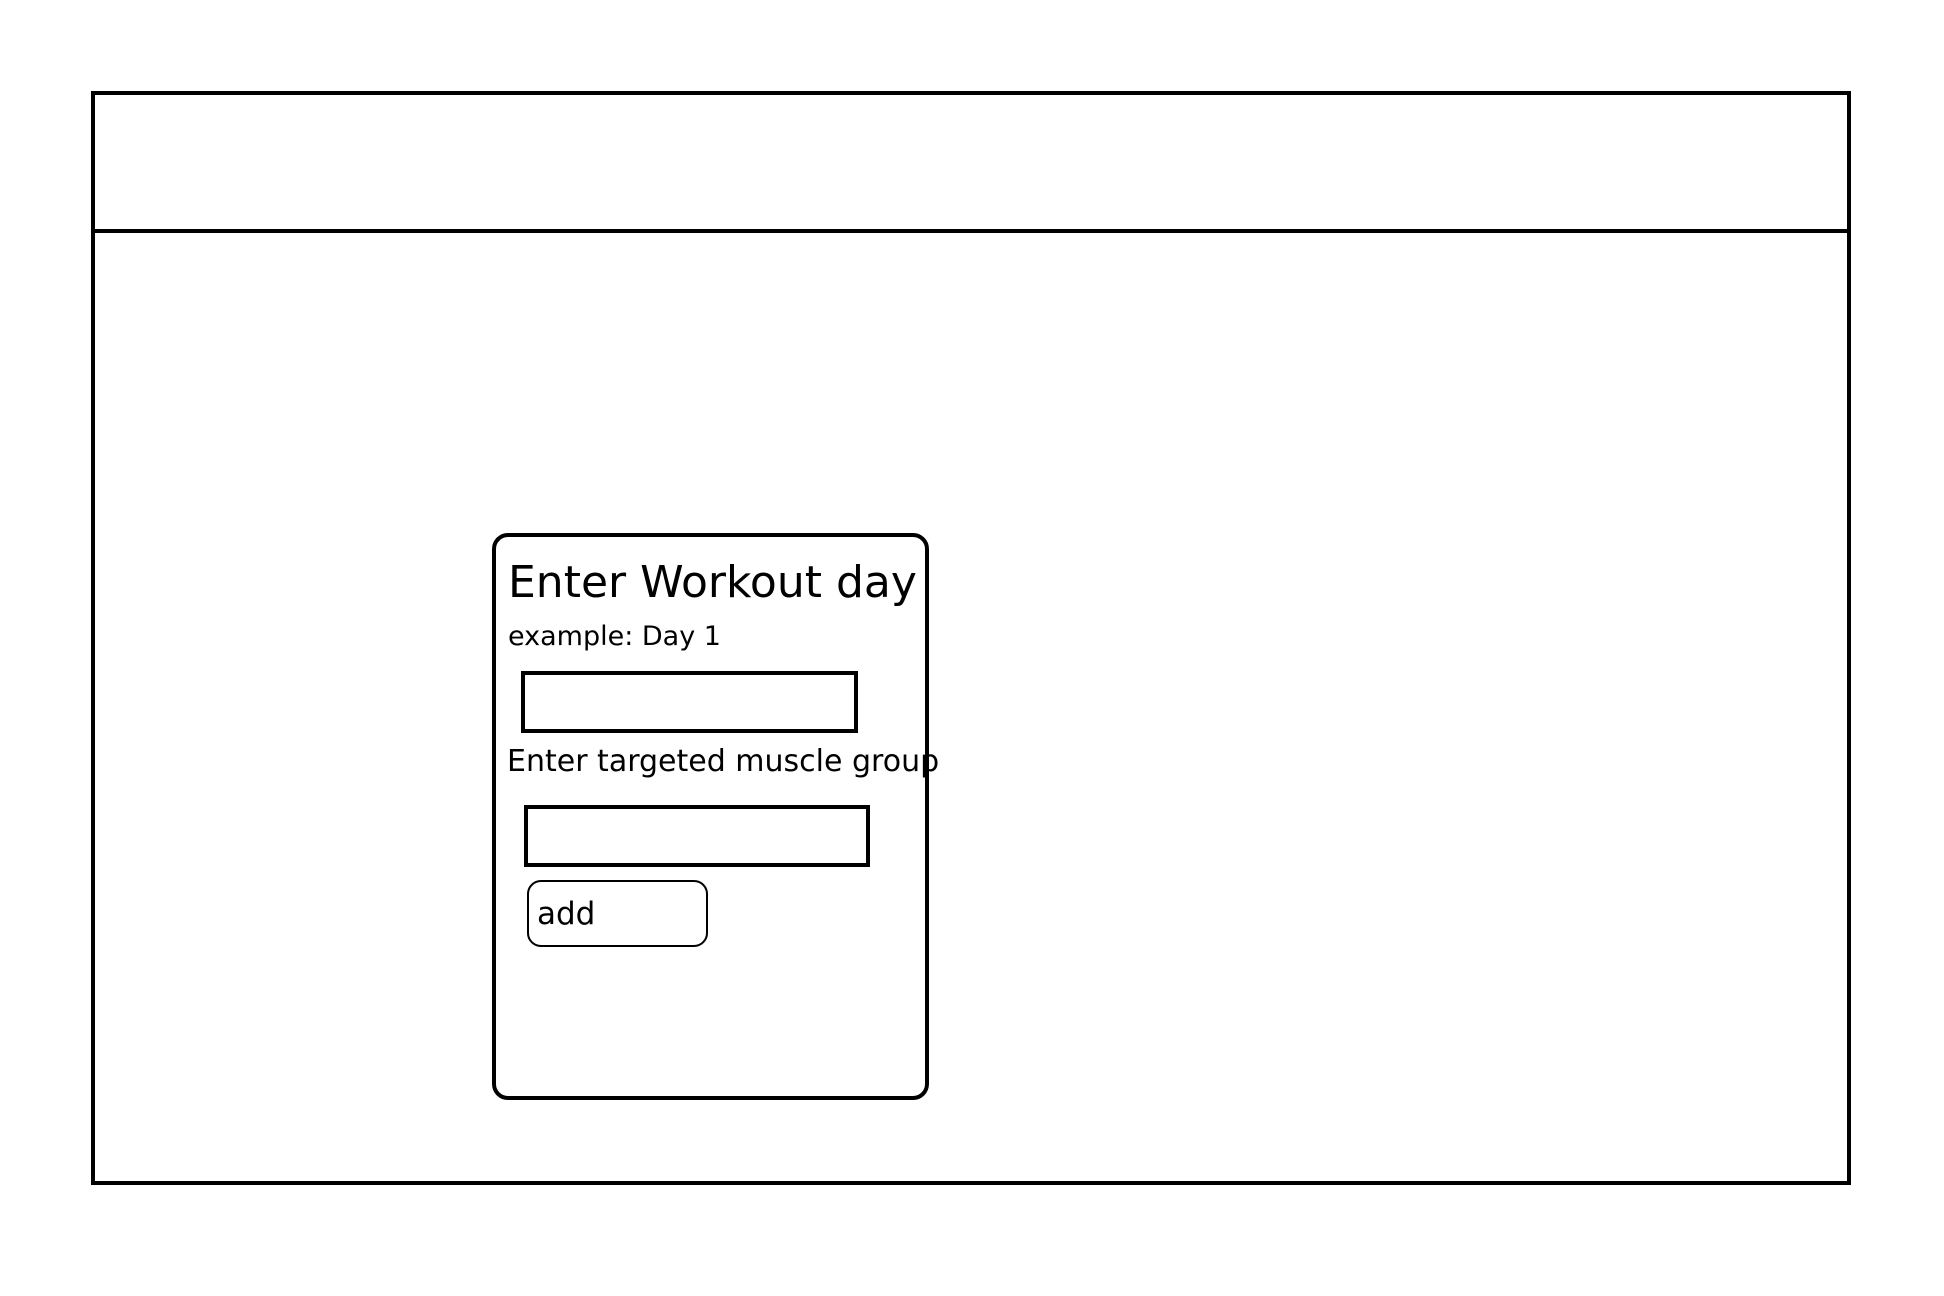  What do you see at coordinates (617, 913) in the screenshot?
I see `add-button: add` at bounding box center [617, 913].